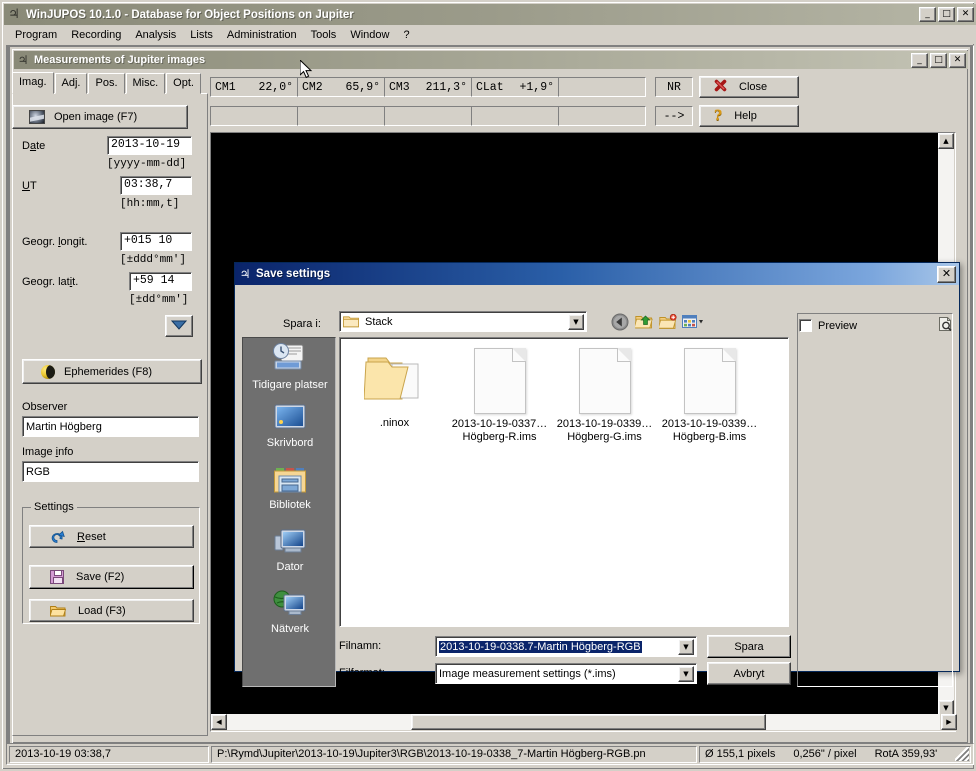 The image size is (976, 771). What do you see at coordinates (463, 321) in the screenshot?
I see `save-in-combo: Stack ▼` at bounding box center [463, 321].